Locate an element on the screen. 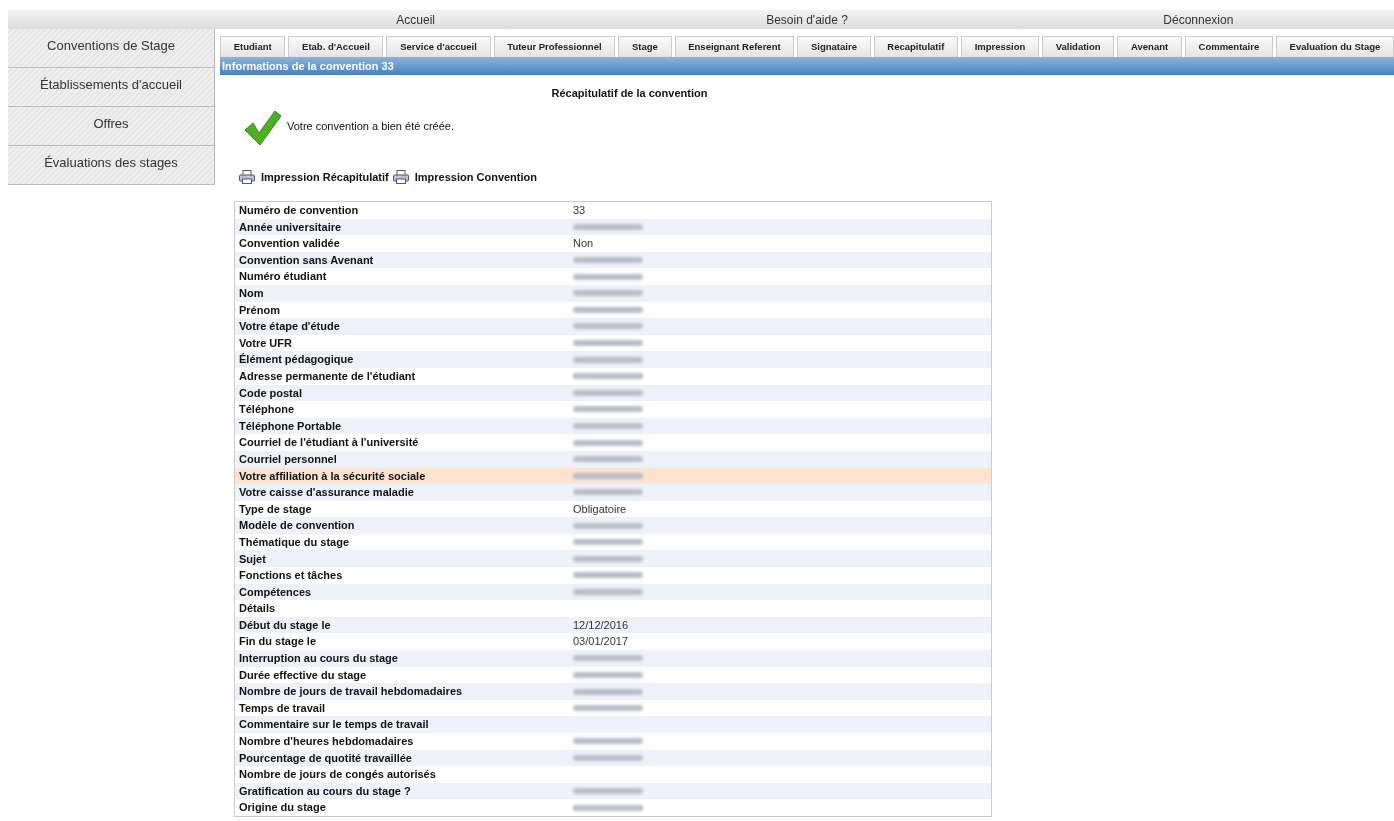 The image size is (1394, 821). field-label: Votre caisse d'assurance maladie is located at coordinates (326, 493).